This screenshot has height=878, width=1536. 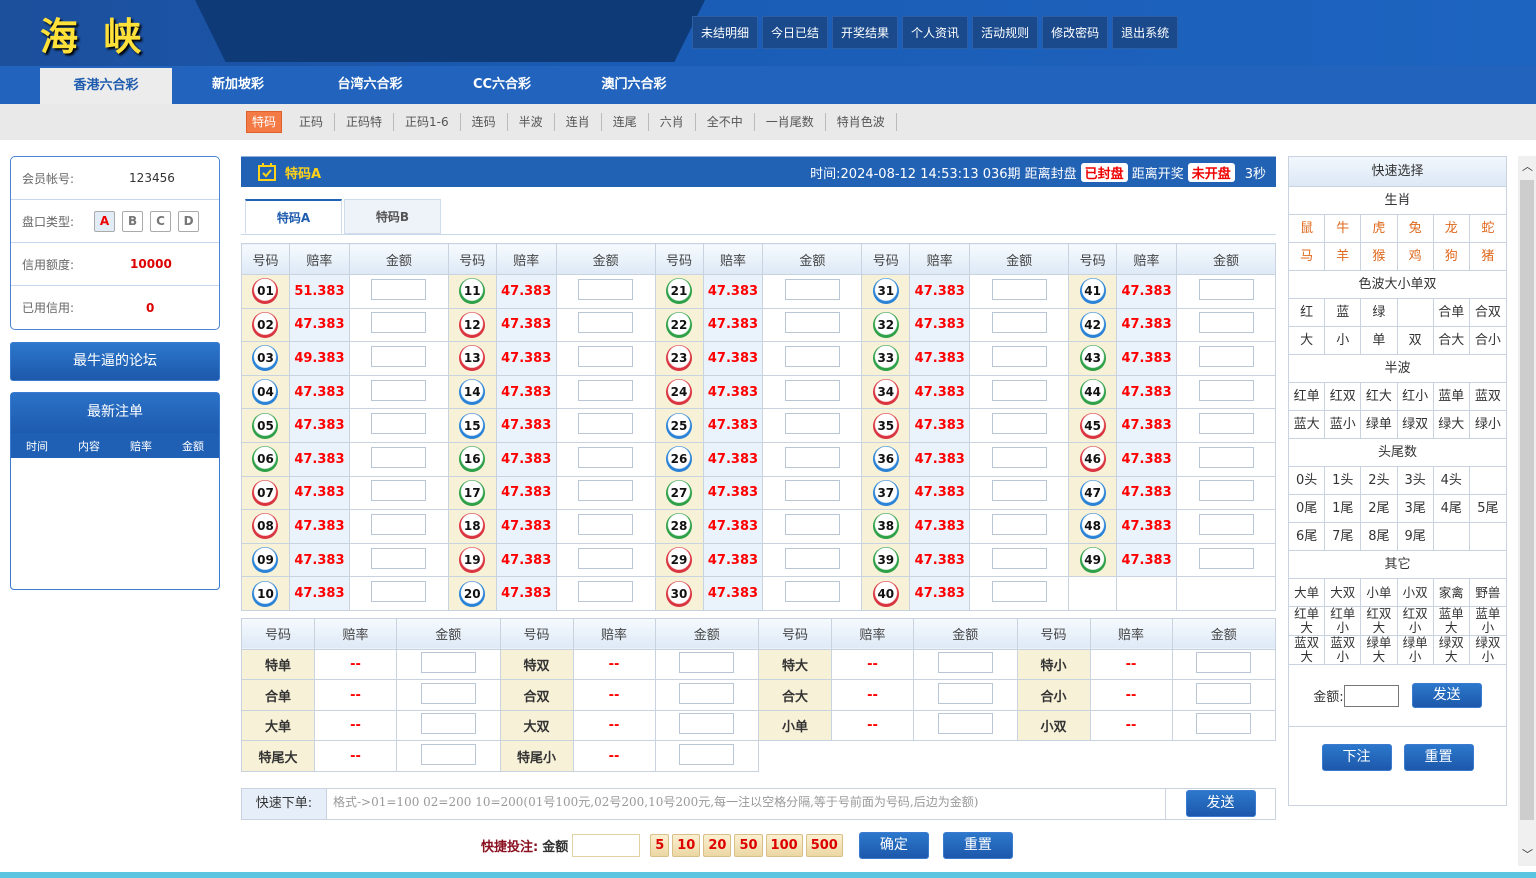 What do you see at coordinates (472, 526) in the screenshot?
I see `number-ball: 18` at bounding box center [472, 526].